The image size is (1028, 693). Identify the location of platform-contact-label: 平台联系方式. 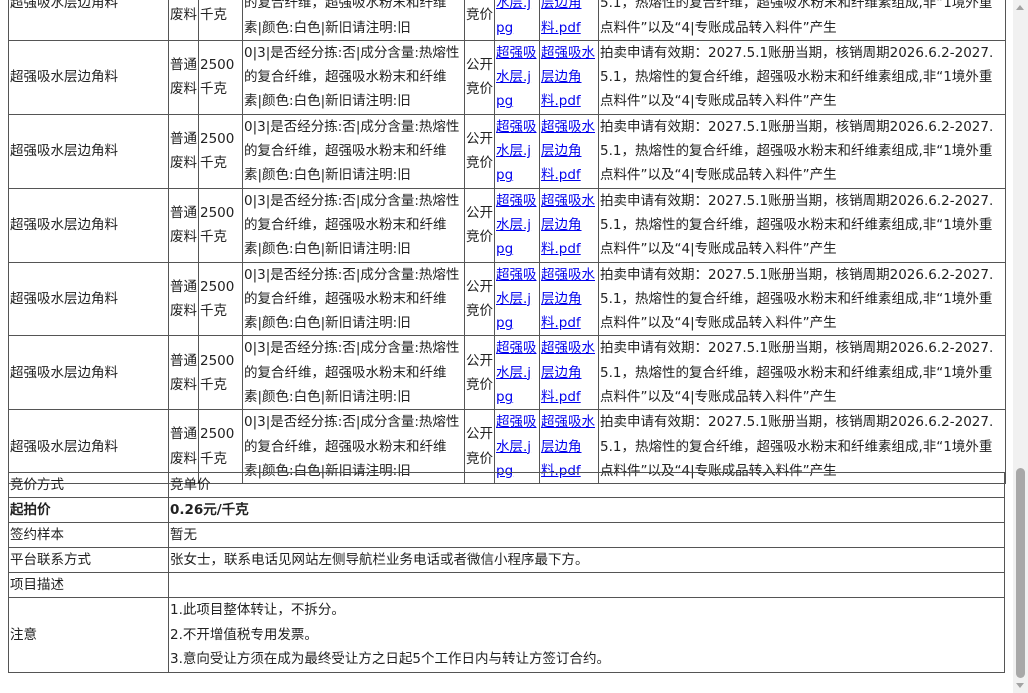
(88, 560).